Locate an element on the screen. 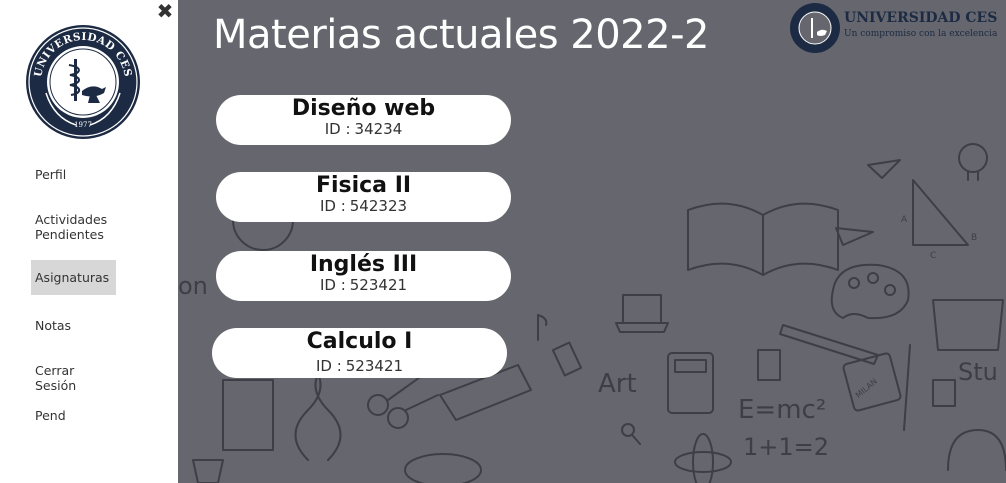 This screenshot has height=483, width=1006. doodle-b-text: B is located at coordinates (974, 238).